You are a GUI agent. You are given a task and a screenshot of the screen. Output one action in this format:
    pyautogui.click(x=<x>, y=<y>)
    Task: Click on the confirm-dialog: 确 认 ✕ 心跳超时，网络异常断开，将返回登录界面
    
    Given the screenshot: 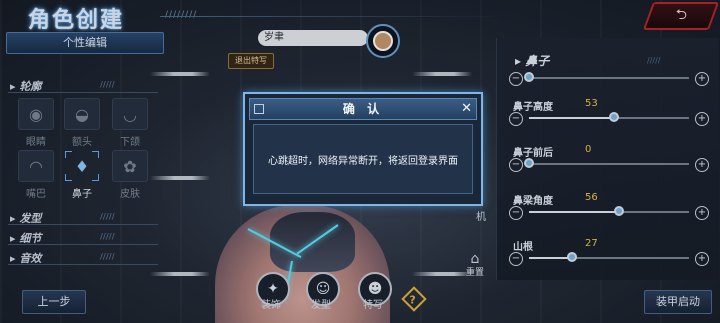 What is the action you would take?
    pyautogui.click(x=363, y=149)
    